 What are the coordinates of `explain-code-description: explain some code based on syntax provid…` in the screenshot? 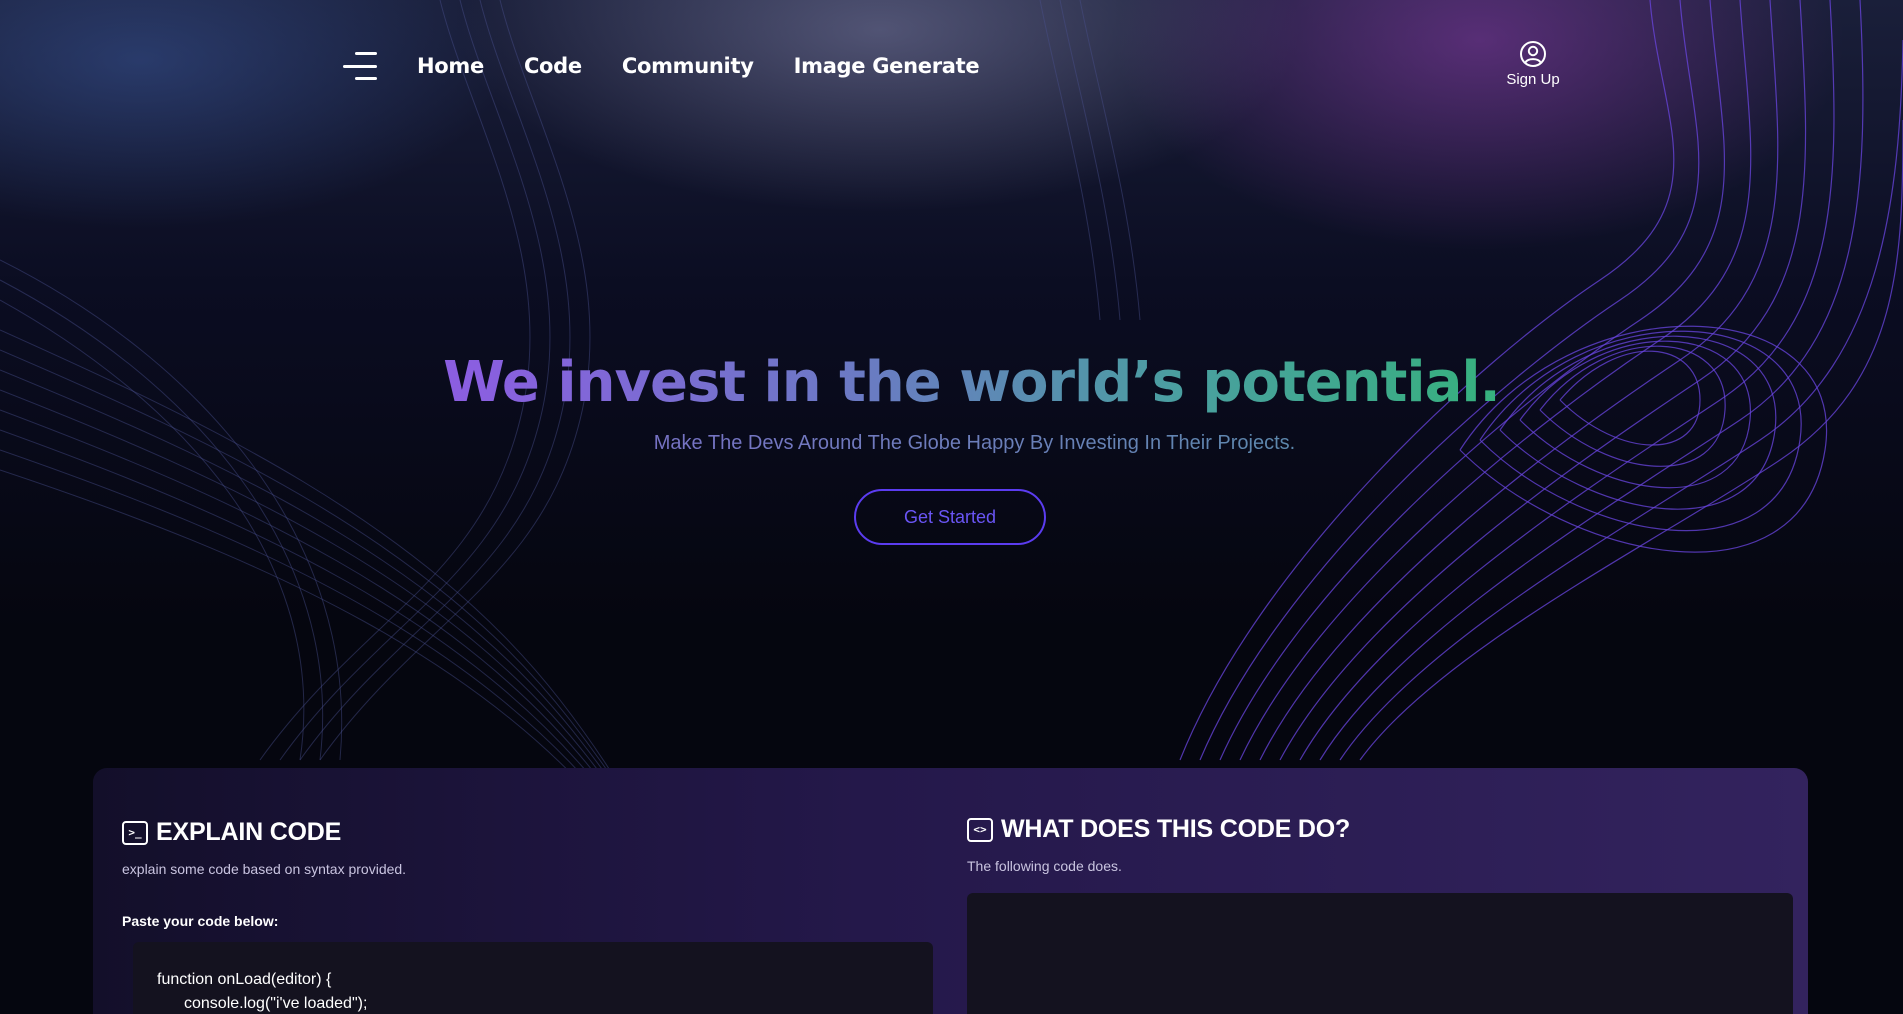 It's located at (264, 869).